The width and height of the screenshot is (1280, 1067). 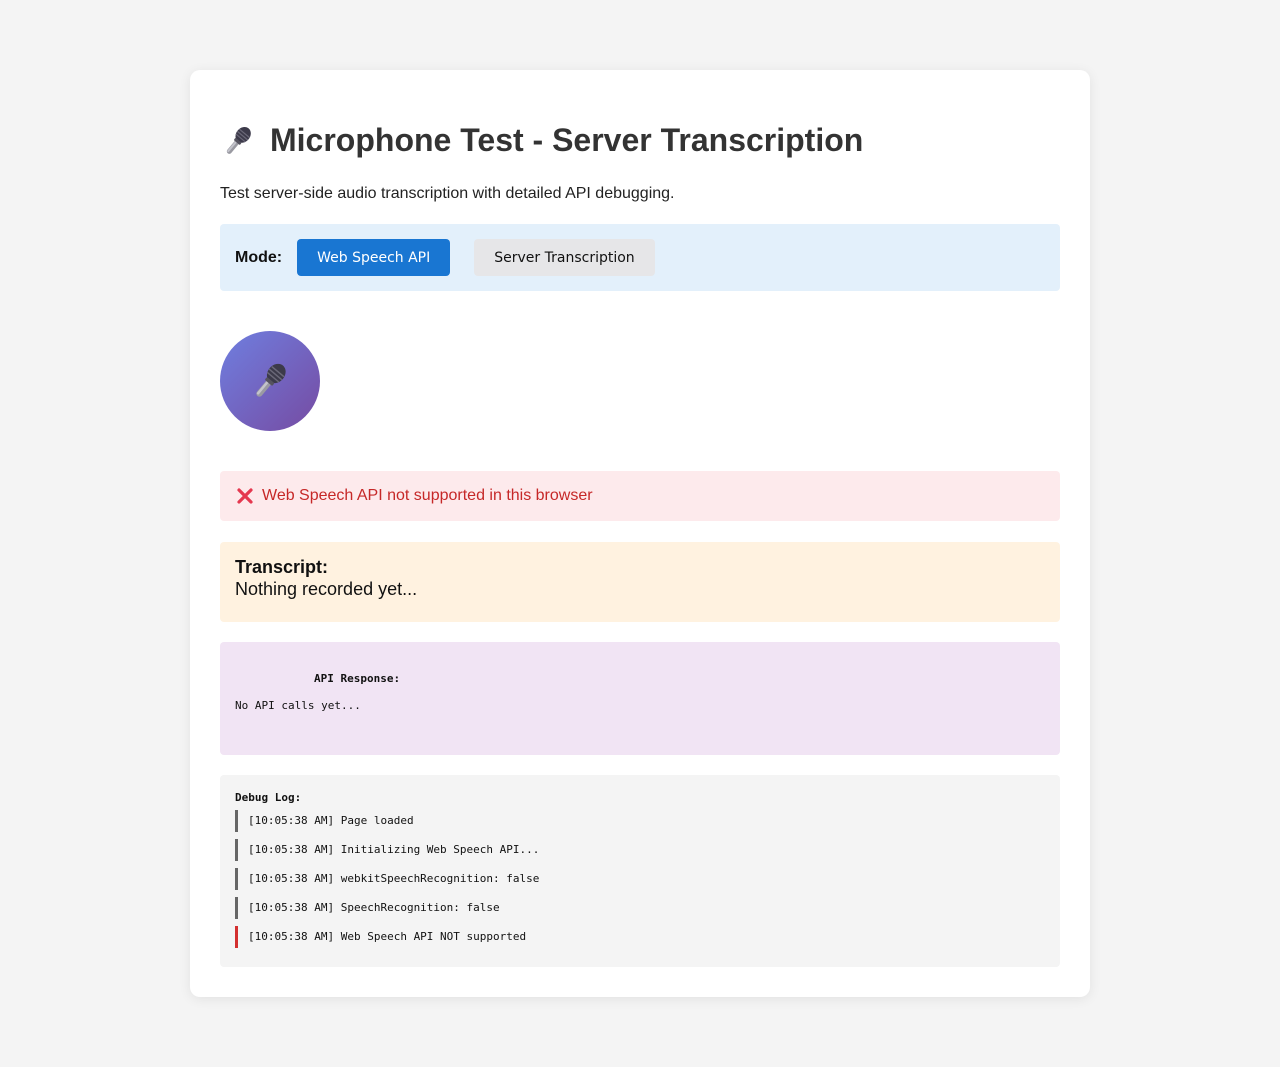 I want to click on debug-log-title: Debug Log:, so click(x=268, y=797).